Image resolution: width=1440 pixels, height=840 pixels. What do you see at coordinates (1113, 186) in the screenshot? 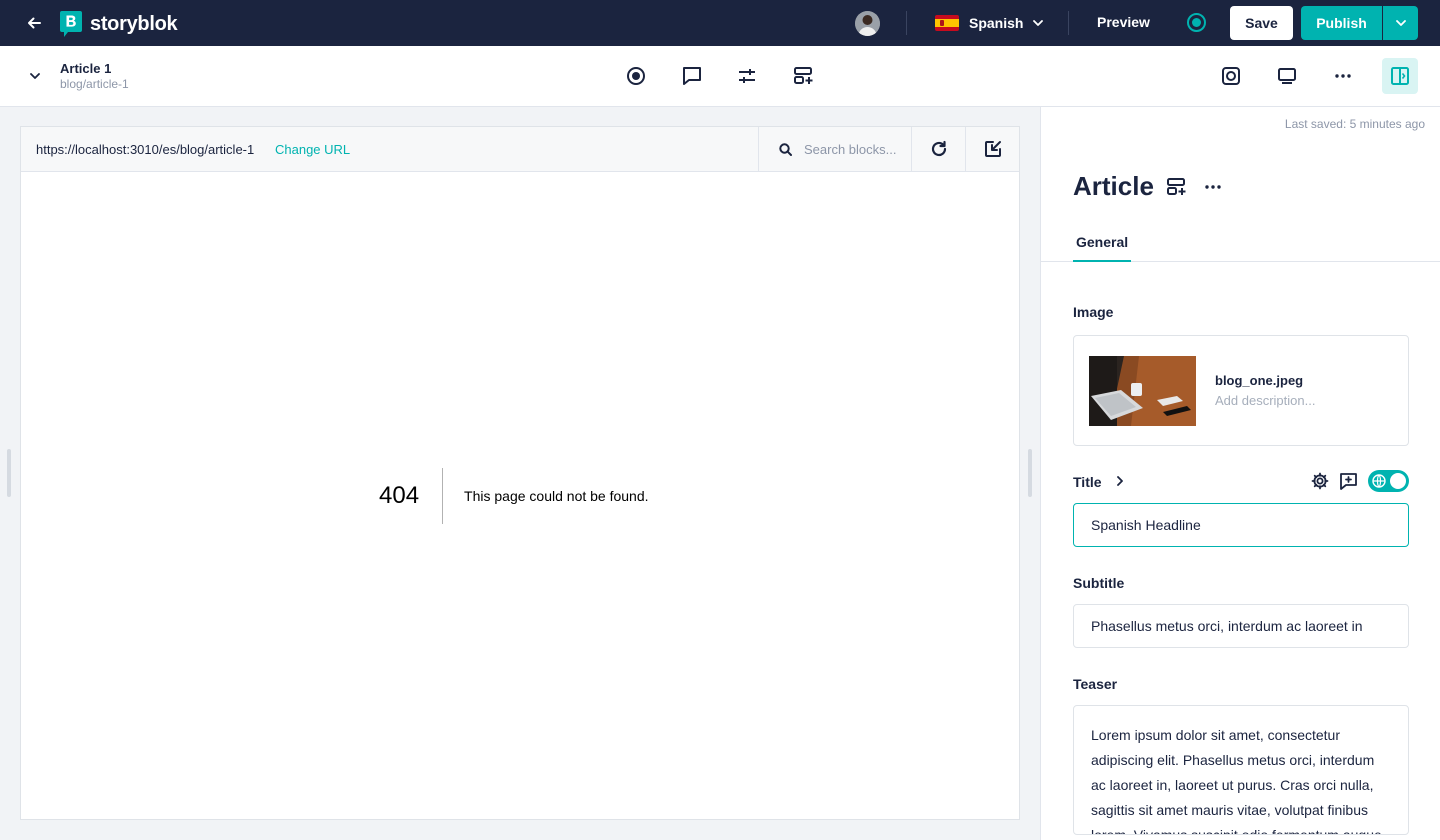
I see `component-title: Article` at bounding box center [1113, 186].